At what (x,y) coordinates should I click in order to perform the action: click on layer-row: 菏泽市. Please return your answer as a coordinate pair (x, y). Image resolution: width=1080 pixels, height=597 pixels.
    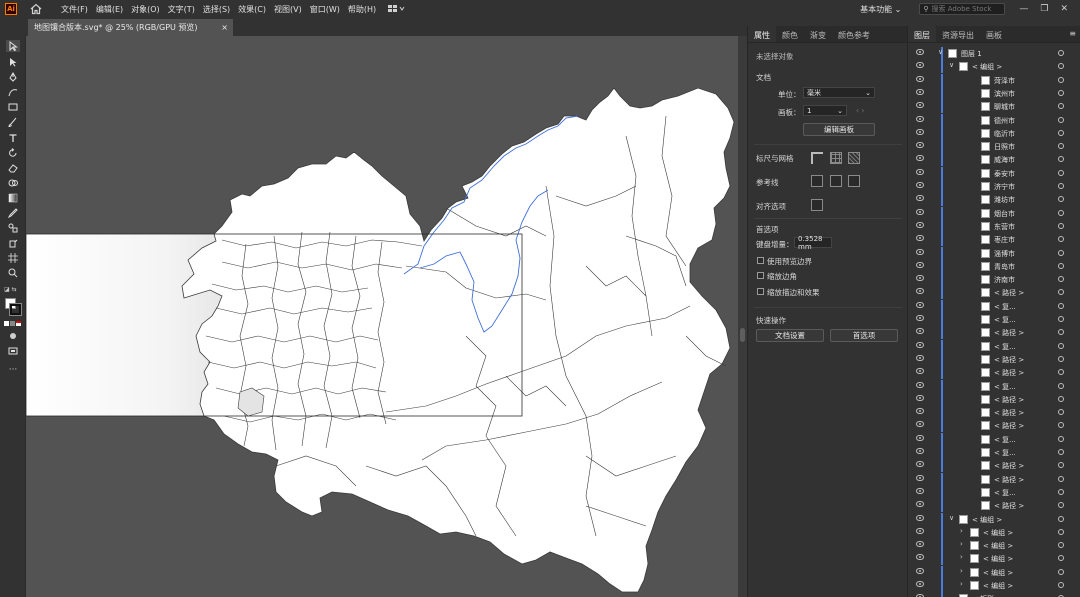
    Looking at the image, I should click on (994, 80).